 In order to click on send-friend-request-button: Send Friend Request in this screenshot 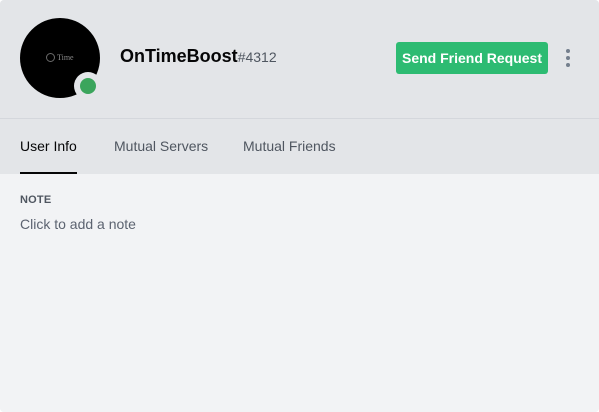, I will do `click(472, 58)`.